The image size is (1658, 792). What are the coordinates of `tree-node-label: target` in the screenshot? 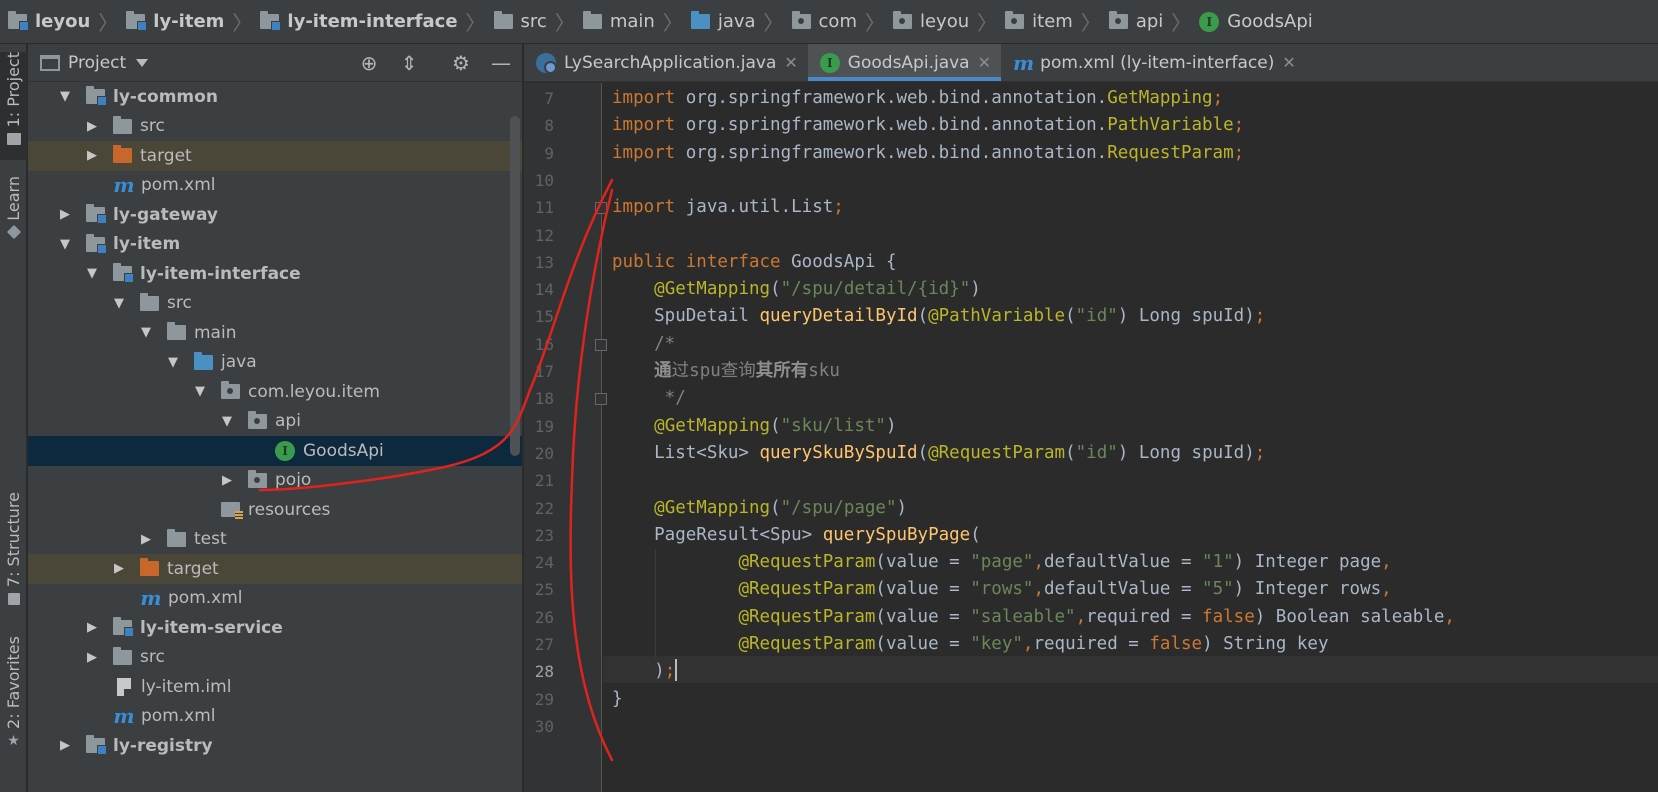 It's located at (193, 568).